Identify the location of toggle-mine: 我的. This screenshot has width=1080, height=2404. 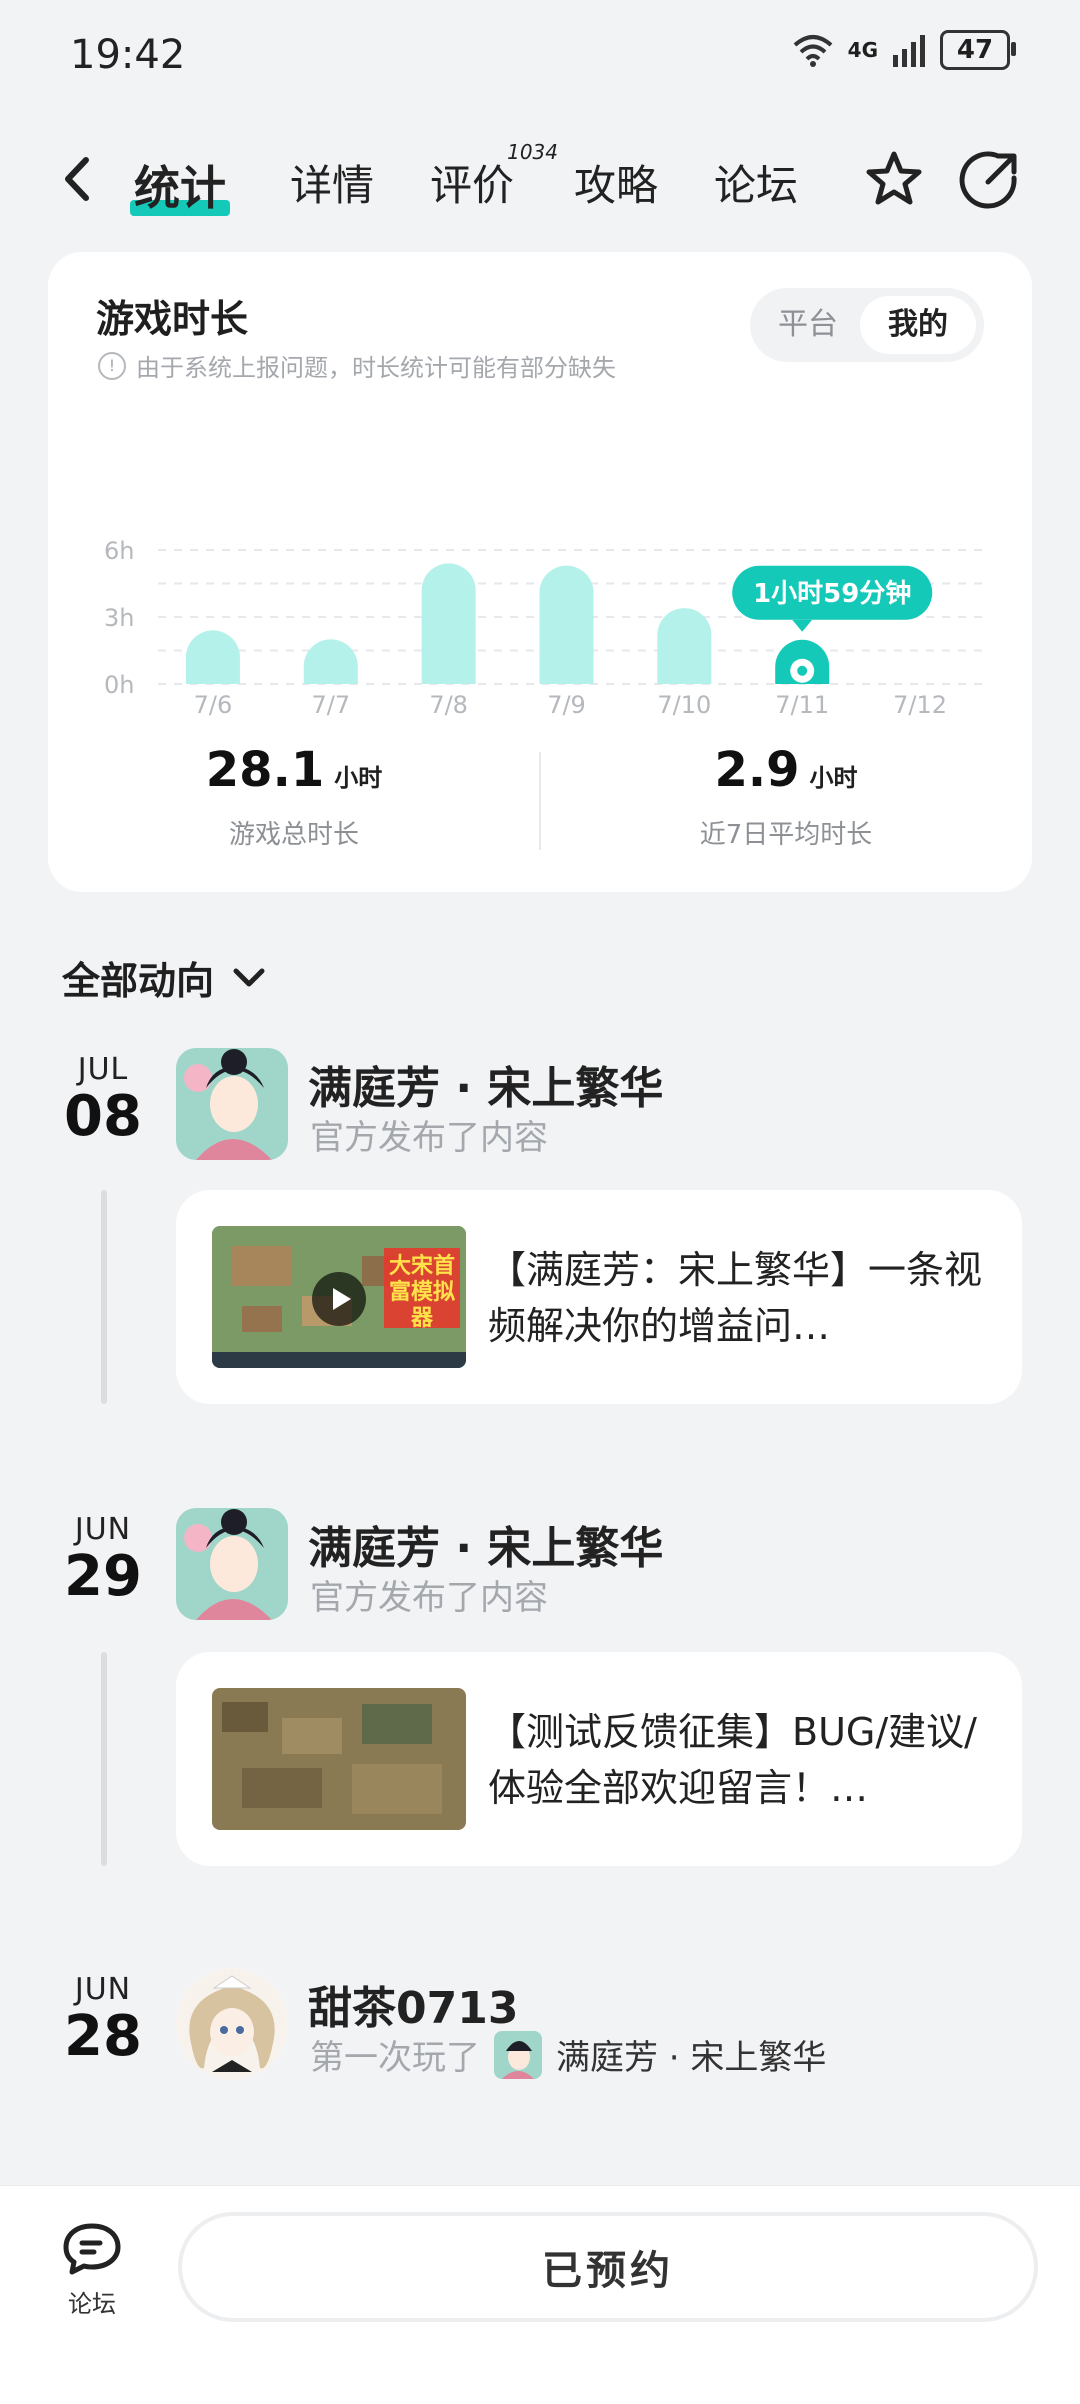
(918, 325).